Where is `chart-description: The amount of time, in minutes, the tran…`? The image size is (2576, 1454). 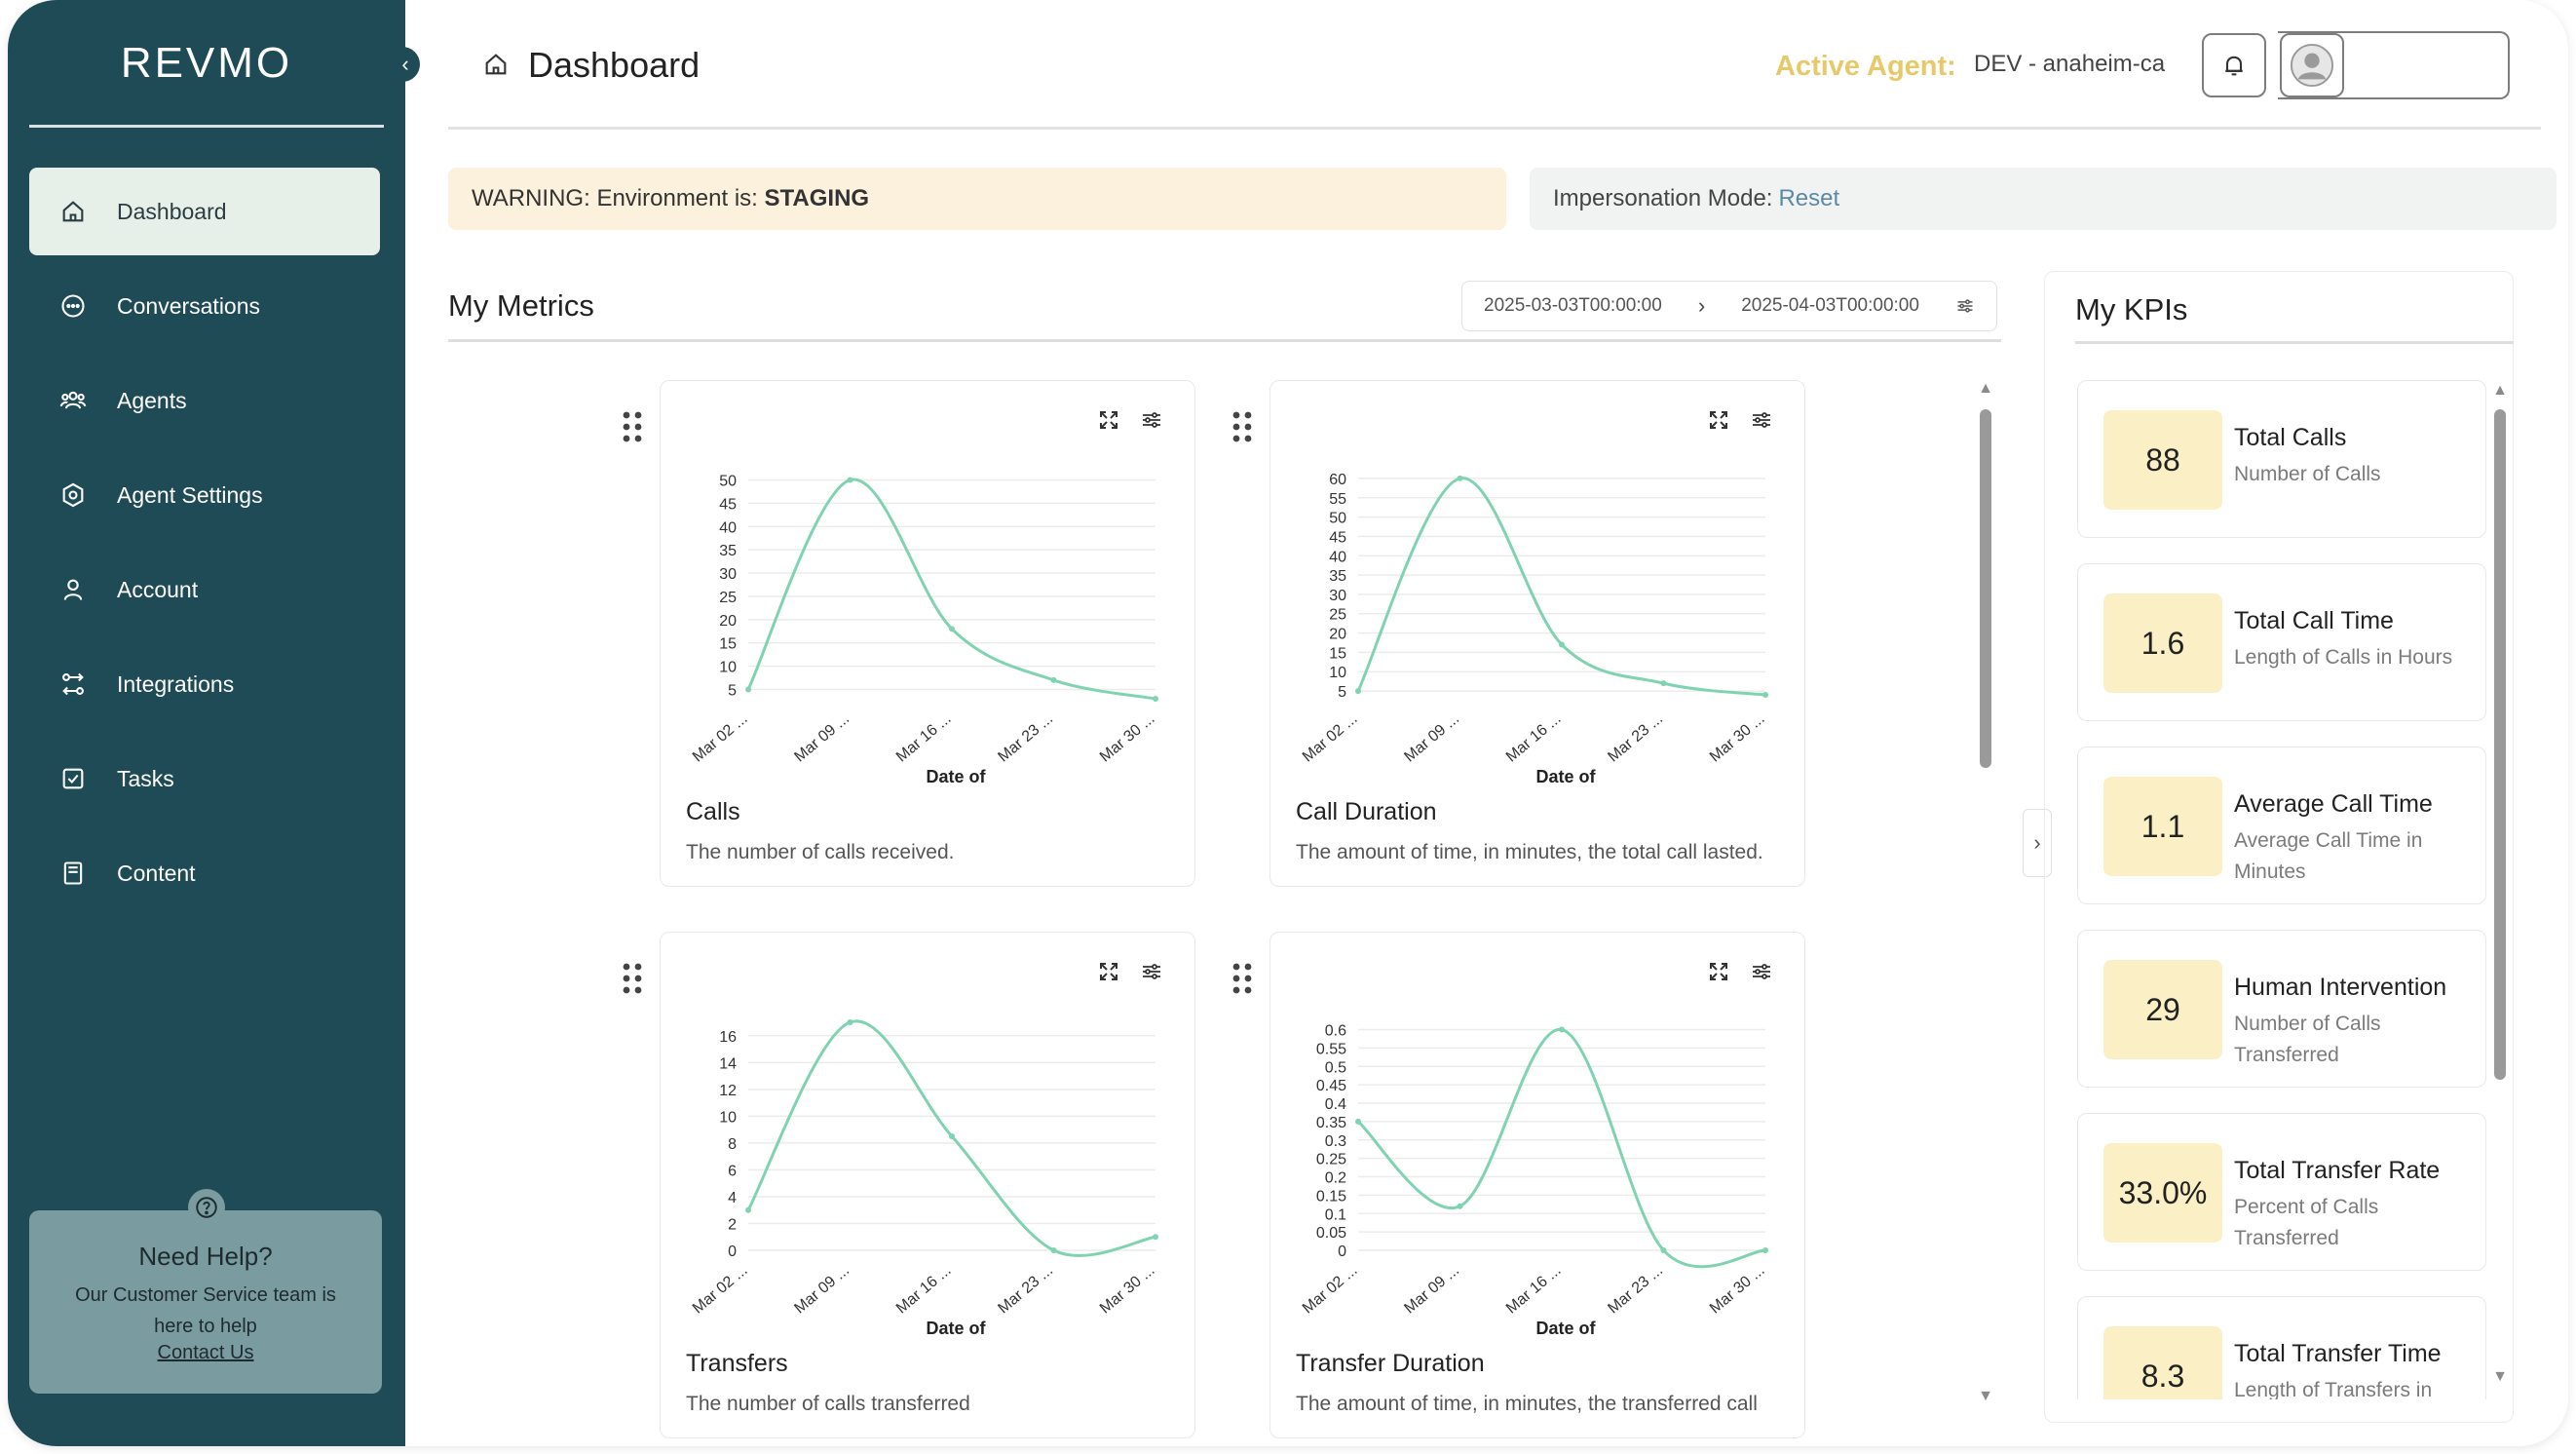
chart-description: The amount of time, in minutes, the tran… is located at coordinates (1527, 1404).